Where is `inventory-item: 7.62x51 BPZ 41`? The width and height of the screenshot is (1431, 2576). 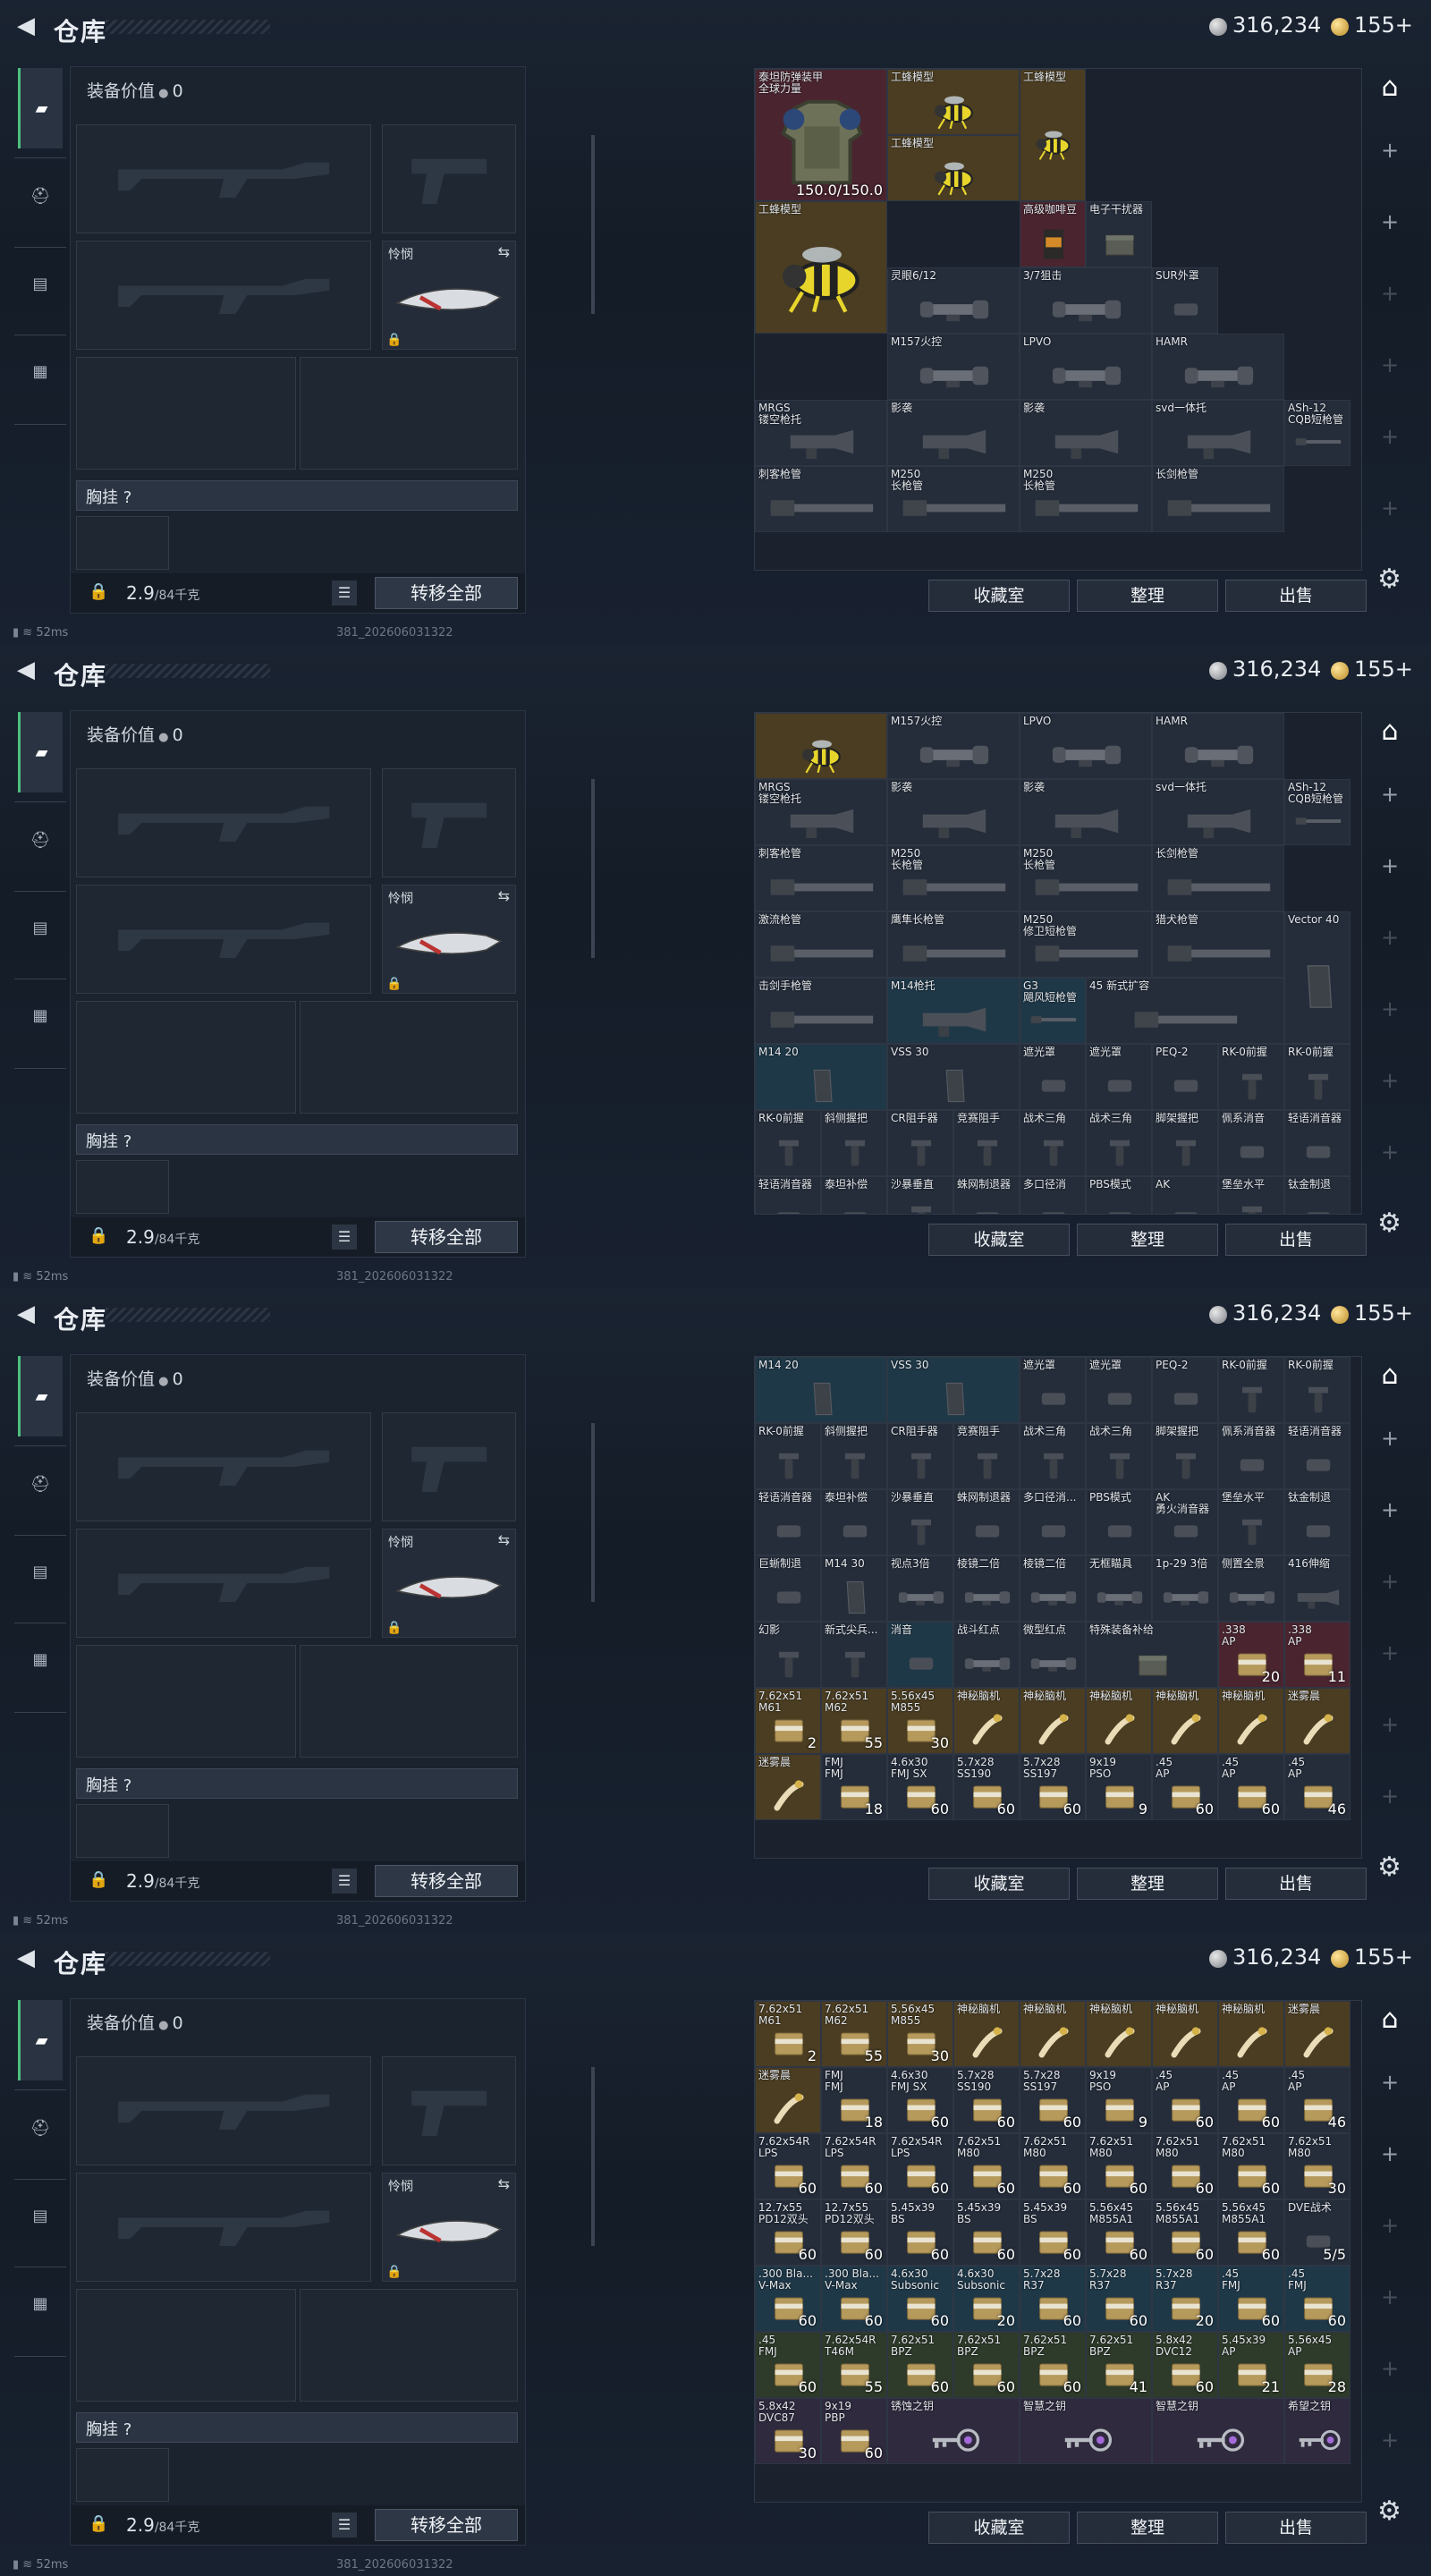
inventory-item: 7.62x51 BPZ 41 is located at coordinates (1119, 2365).